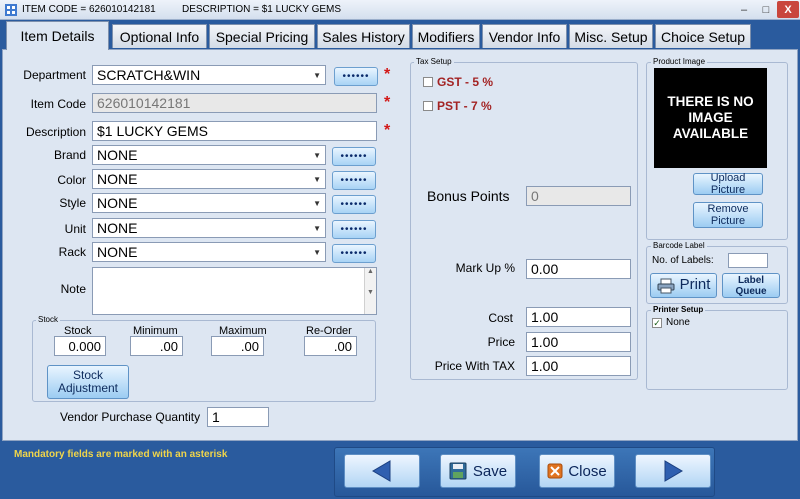 This screenshot has height=499, width=800. Describe the element at coordinates (354, 229) in the screenshot. I see `unit-lookup-button: ••••••` at that location.